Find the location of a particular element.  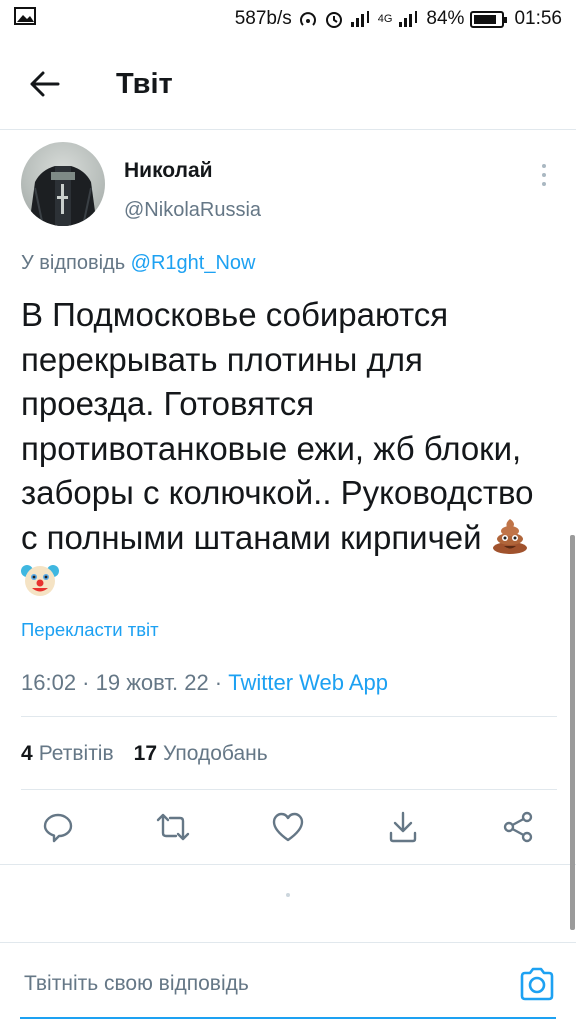

loading-indicator is located at coordinates (288, 895).